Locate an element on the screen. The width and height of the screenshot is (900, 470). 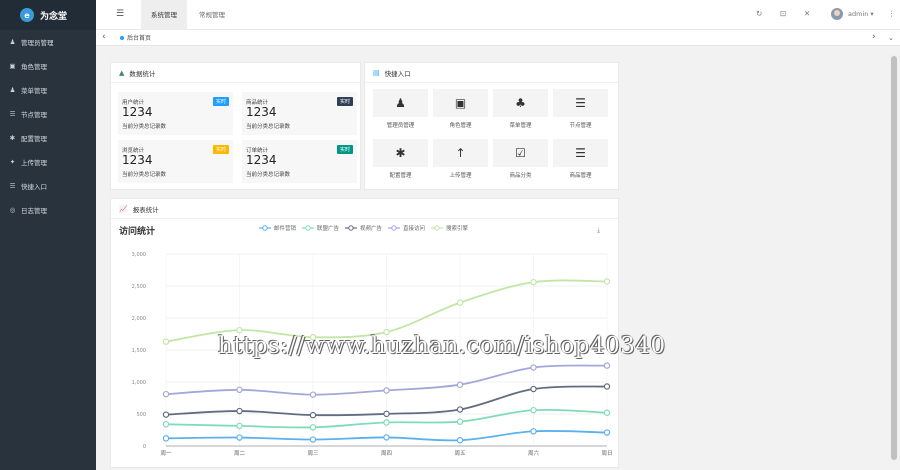
avatar is located at coordinates (837, 14).